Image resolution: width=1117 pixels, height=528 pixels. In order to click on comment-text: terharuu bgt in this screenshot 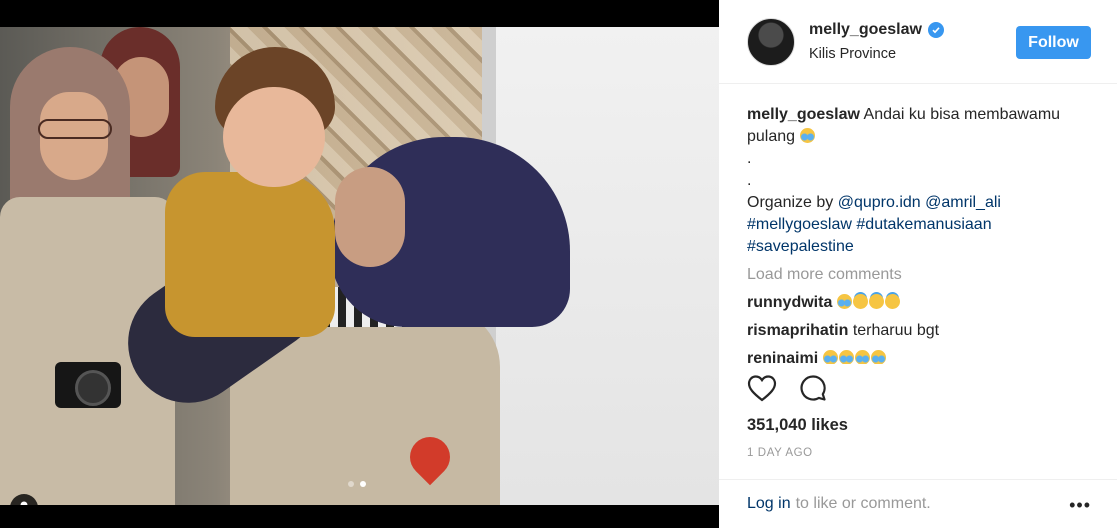, I will do `click(896, 330)`.